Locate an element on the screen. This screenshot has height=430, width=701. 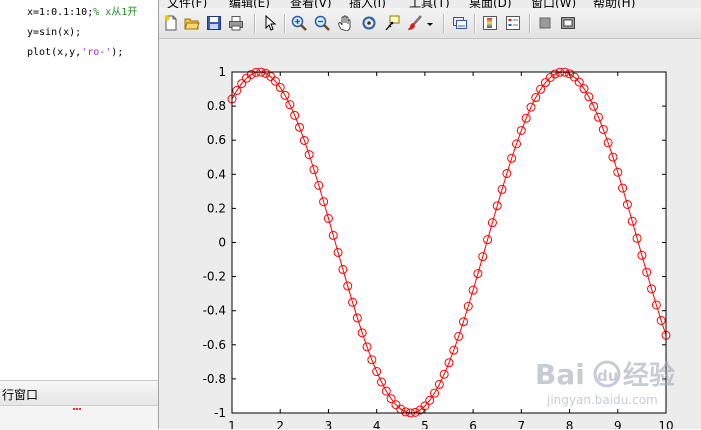
y-tick-label: 0.4 is located at coordinates (216, 174).